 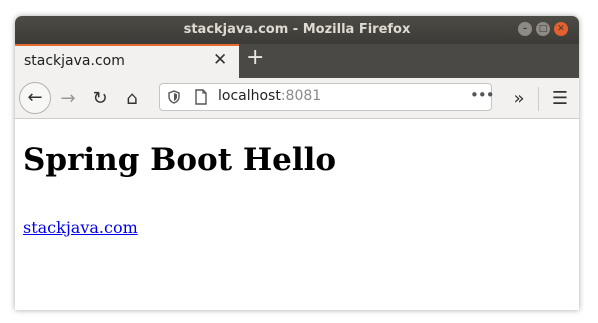 What do you see at coordinates (482, 95) in the screenshot?
I see `more-icon: •••` at bounding box center [482, 95].